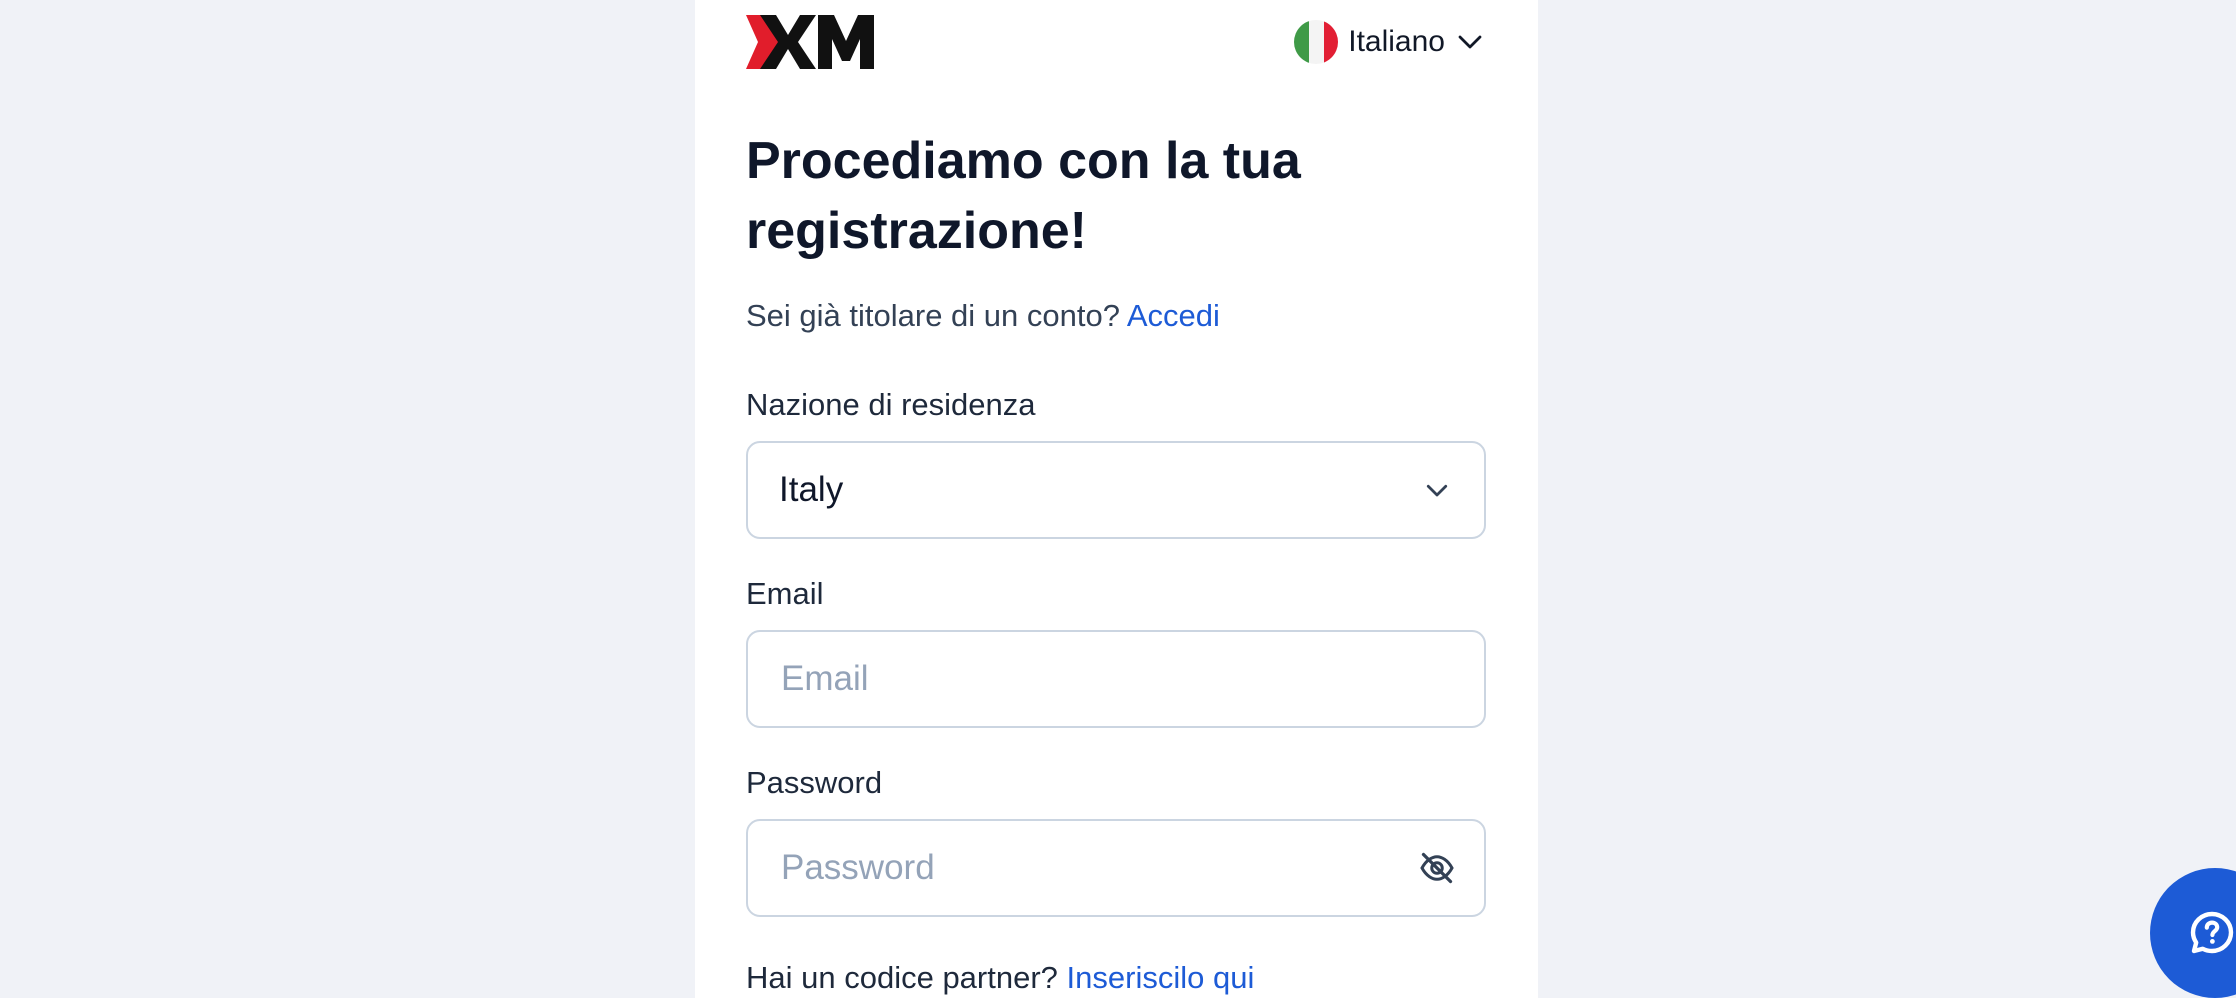  Describe the element at coordinates (902, 977) in the screenshot. I see `partner-code-prompt: Hai un codice partner?` at that location.